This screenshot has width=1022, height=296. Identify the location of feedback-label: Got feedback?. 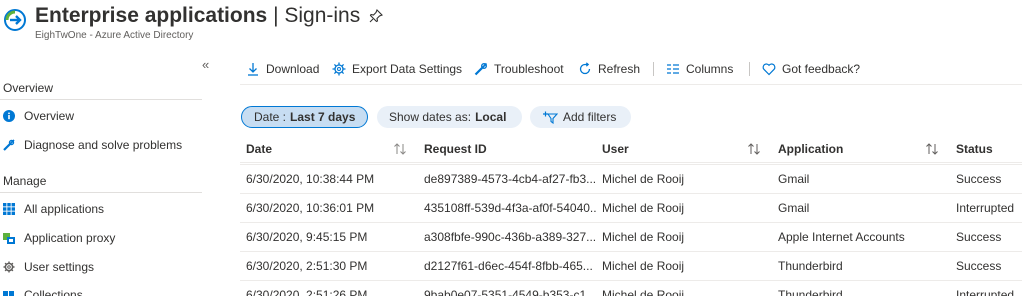
(821, 69).